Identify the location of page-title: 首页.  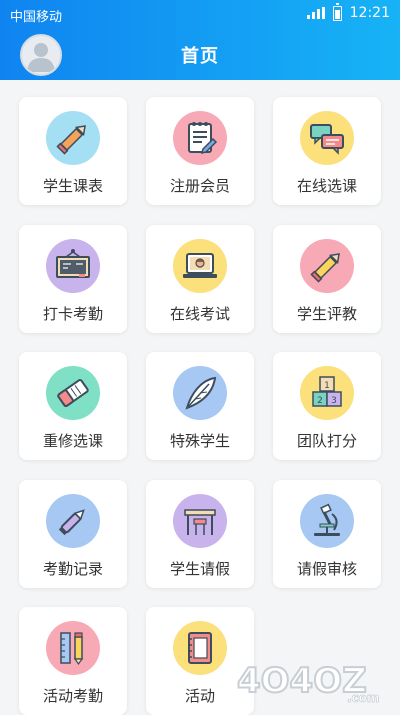
(200, 56).